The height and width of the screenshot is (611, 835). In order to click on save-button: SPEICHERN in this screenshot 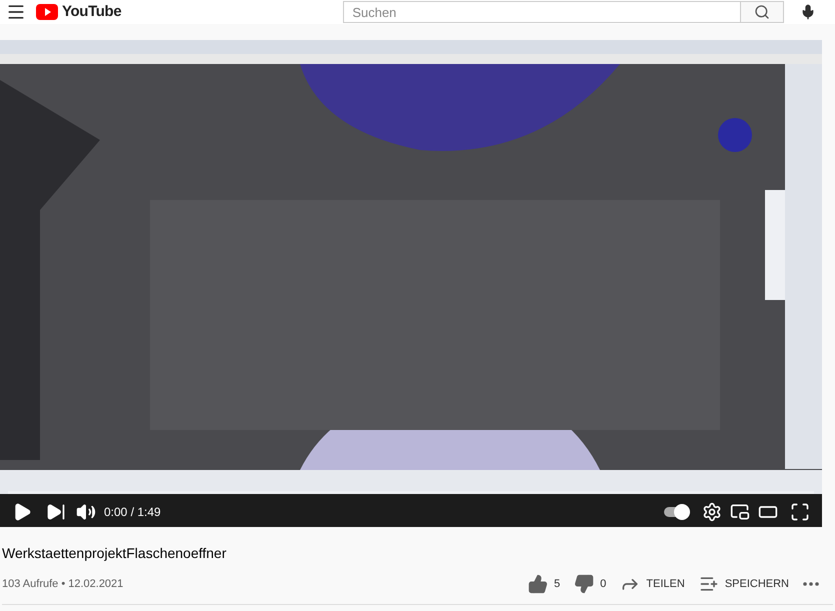, I will do `click(743, 584)`.